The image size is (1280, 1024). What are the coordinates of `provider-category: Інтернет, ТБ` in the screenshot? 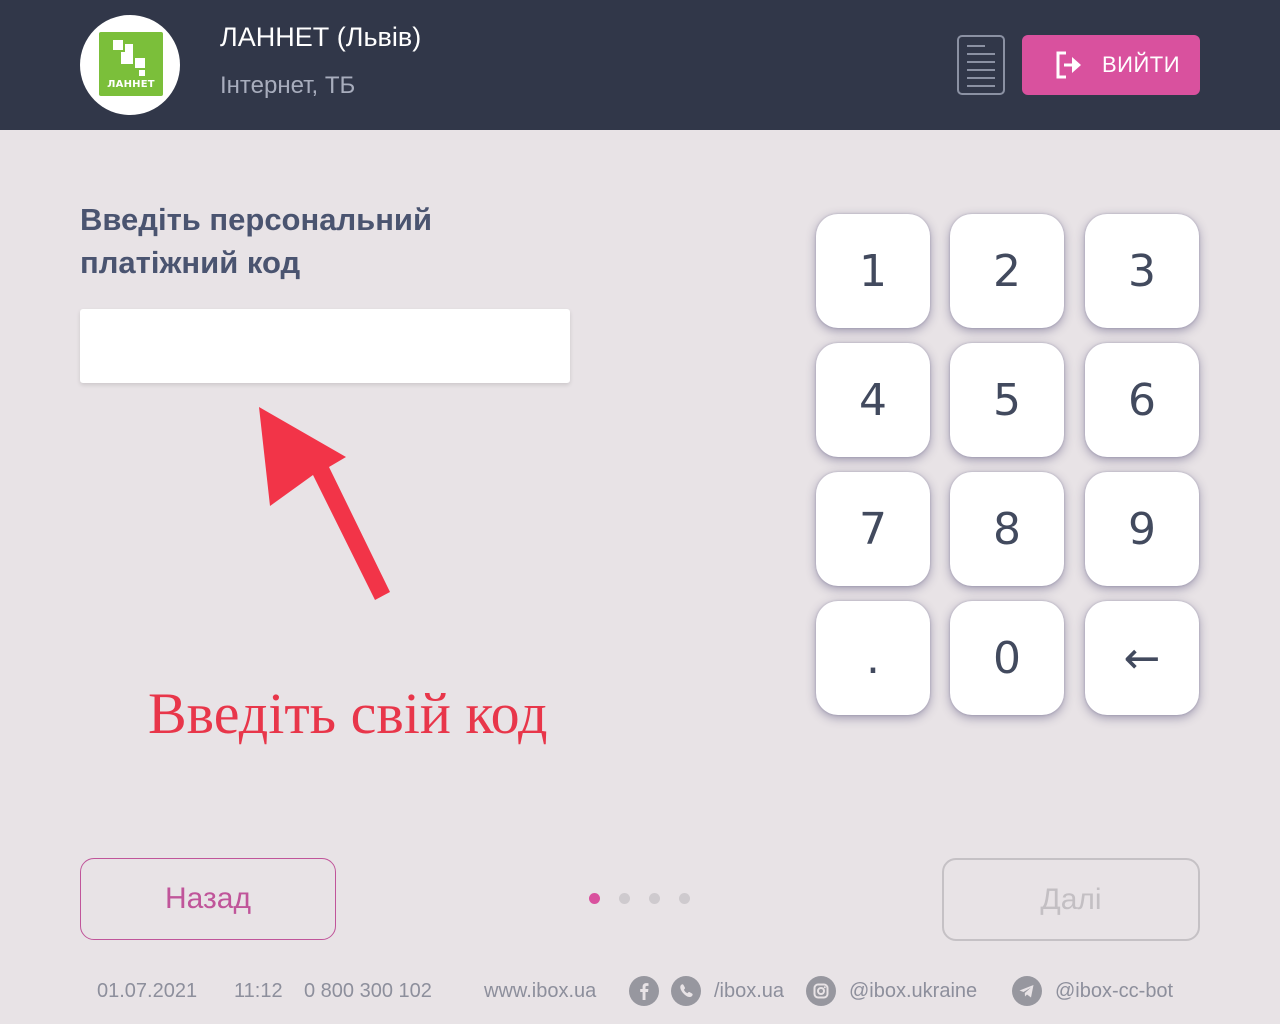 It's located at (288, 85).